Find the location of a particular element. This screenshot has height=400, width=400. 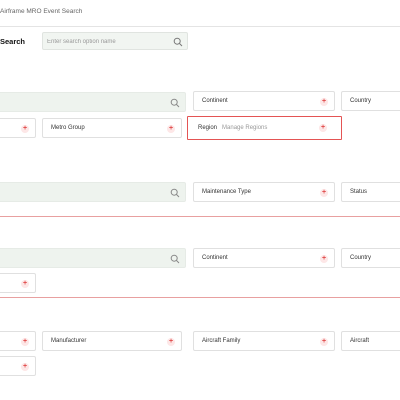

manufacturer-label: Manufacturer is located at coordinates (69, 341).